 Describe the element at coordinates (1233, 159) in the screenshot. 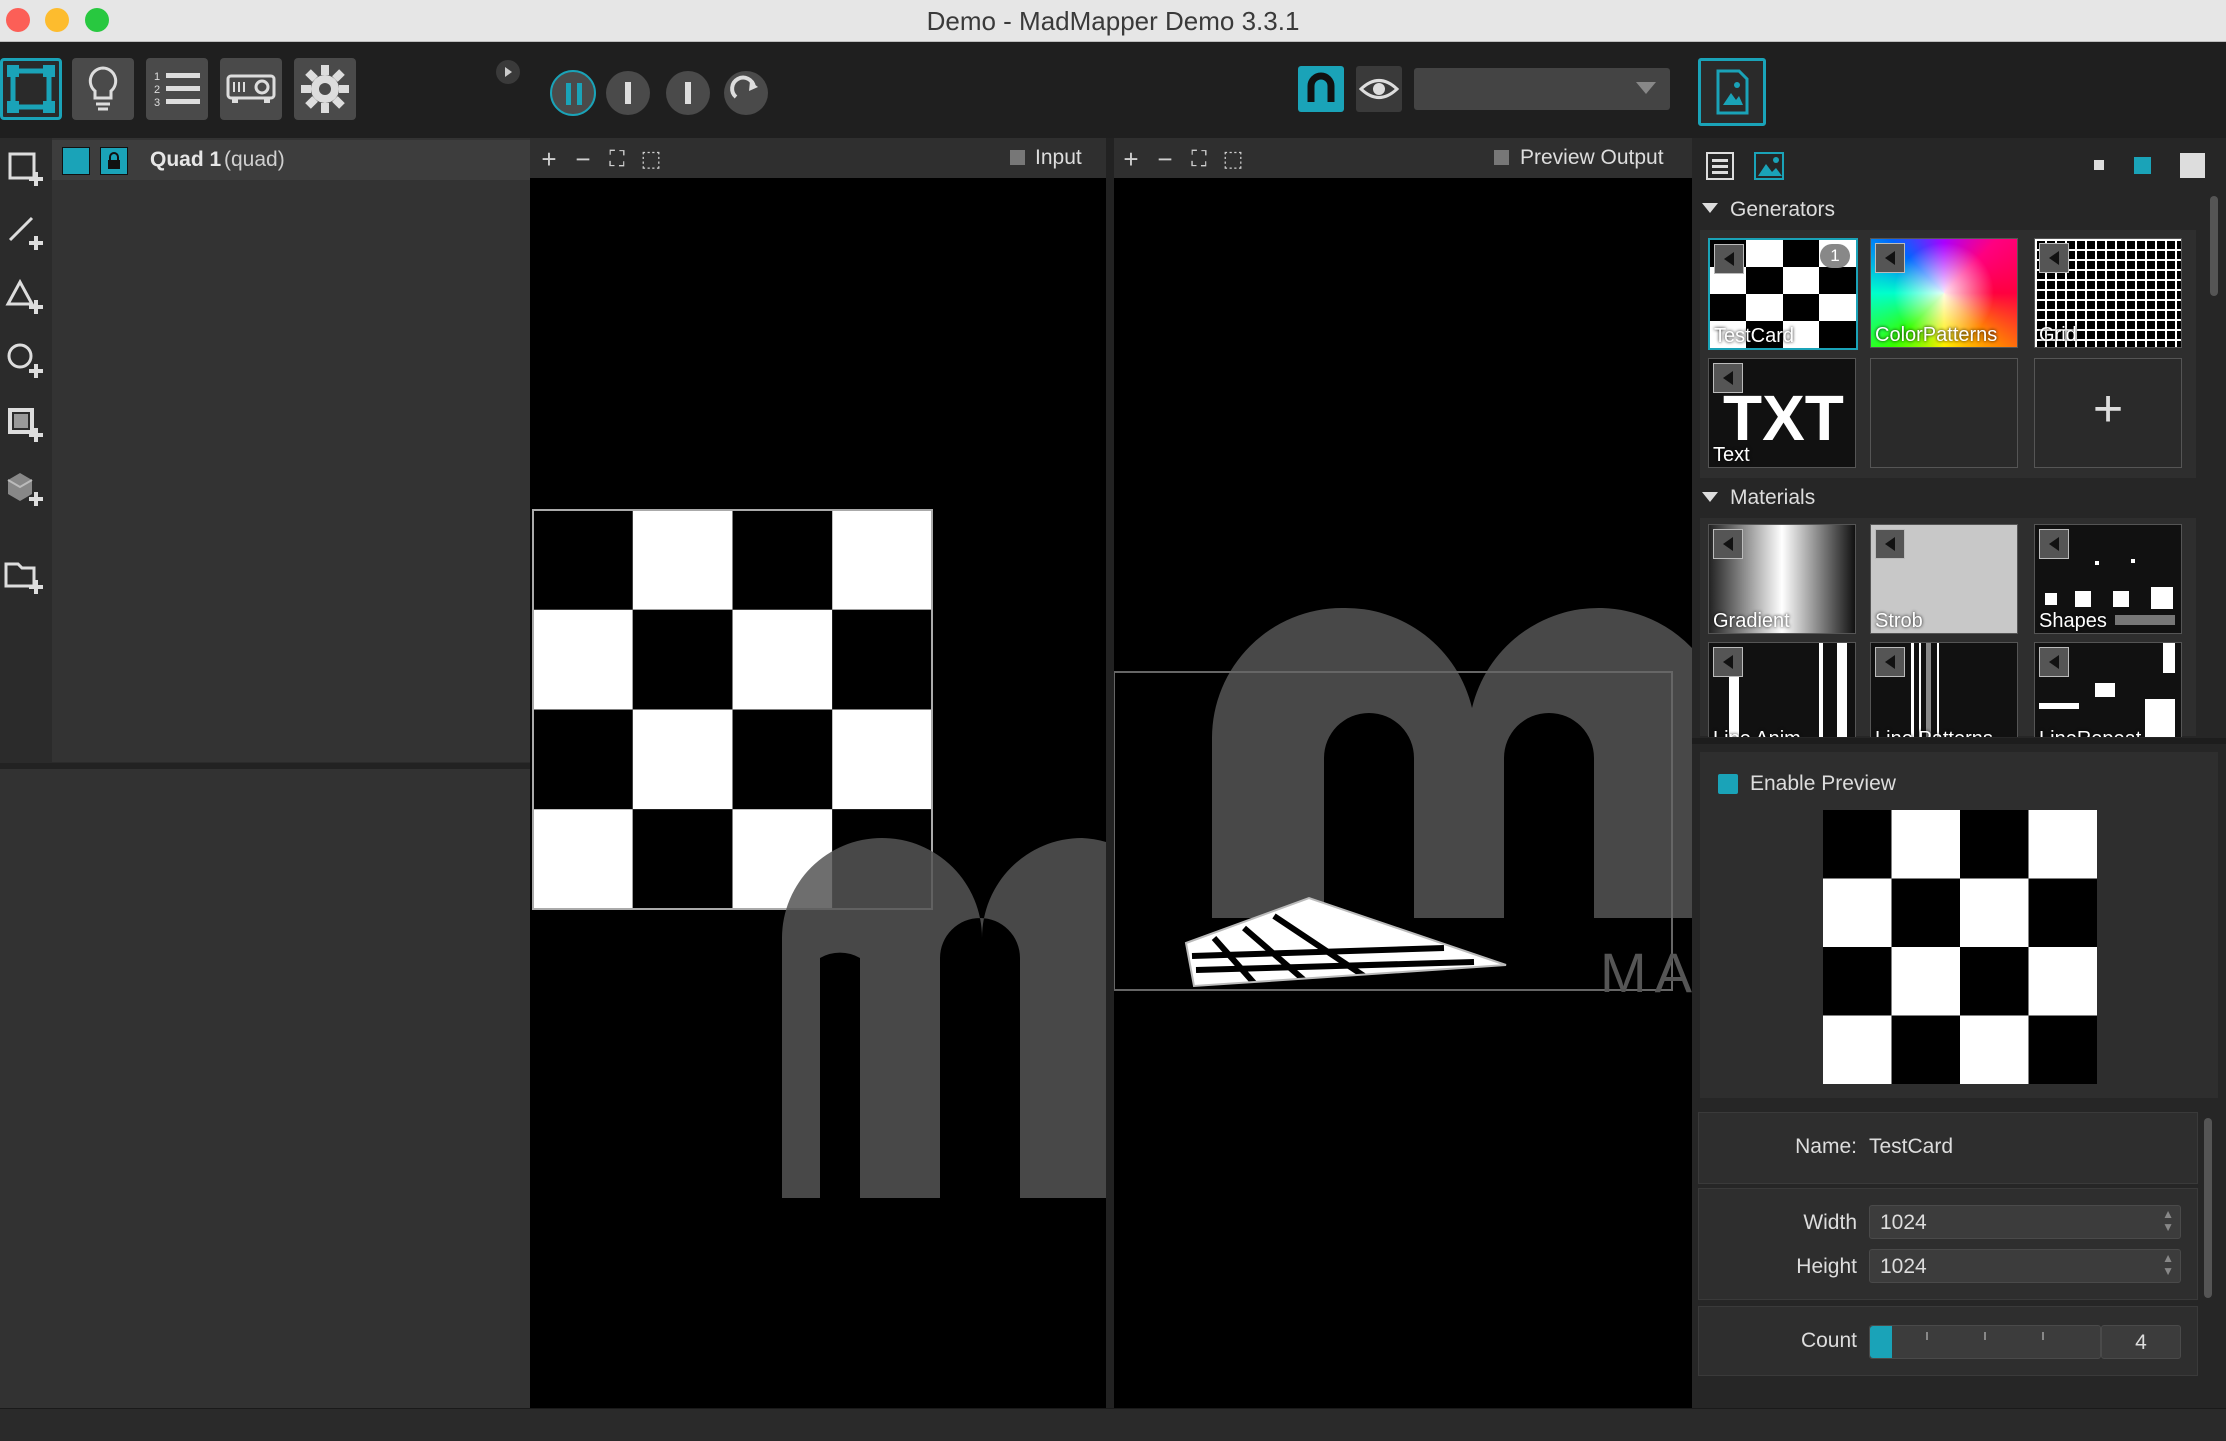

I see `output-fullscreen-button: ⬚` at that location.